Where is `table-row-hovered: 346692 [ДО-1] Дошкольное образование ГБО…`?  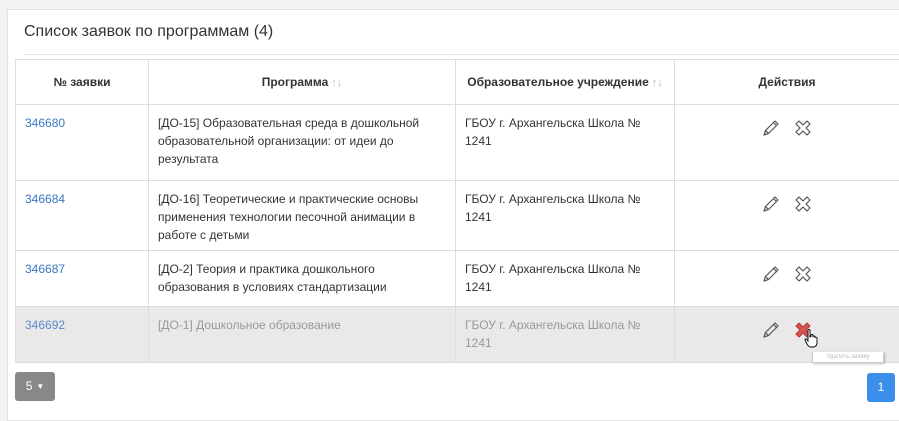
table-row-hovered: 346692 [ДО-1] Дошкольное образование ГБО… is located at coordinates (457, 335).